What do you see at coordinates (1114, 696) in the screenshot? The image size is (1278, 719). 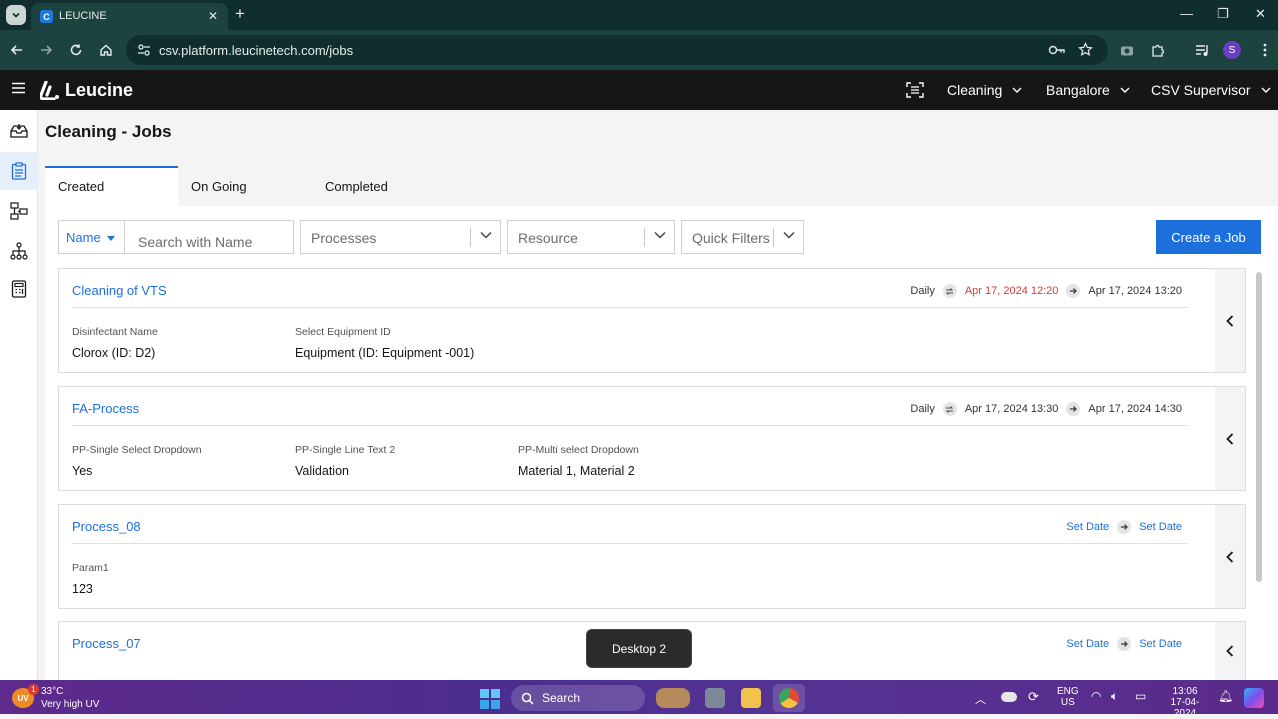 I see `volume-icon: 🔈︎` at bounding box center [1114, 696].